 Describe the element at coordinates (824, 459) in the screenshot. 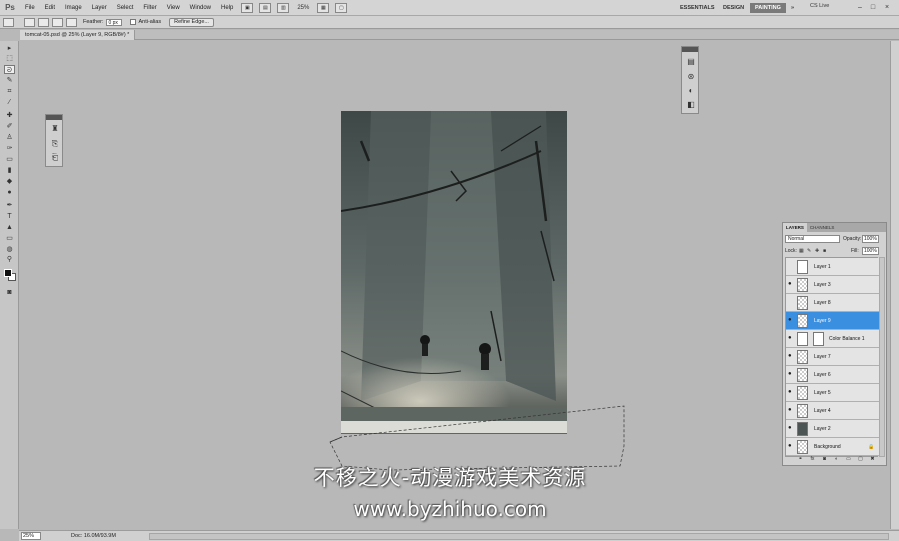

I see `add-mask-icon: ◙` at that location.